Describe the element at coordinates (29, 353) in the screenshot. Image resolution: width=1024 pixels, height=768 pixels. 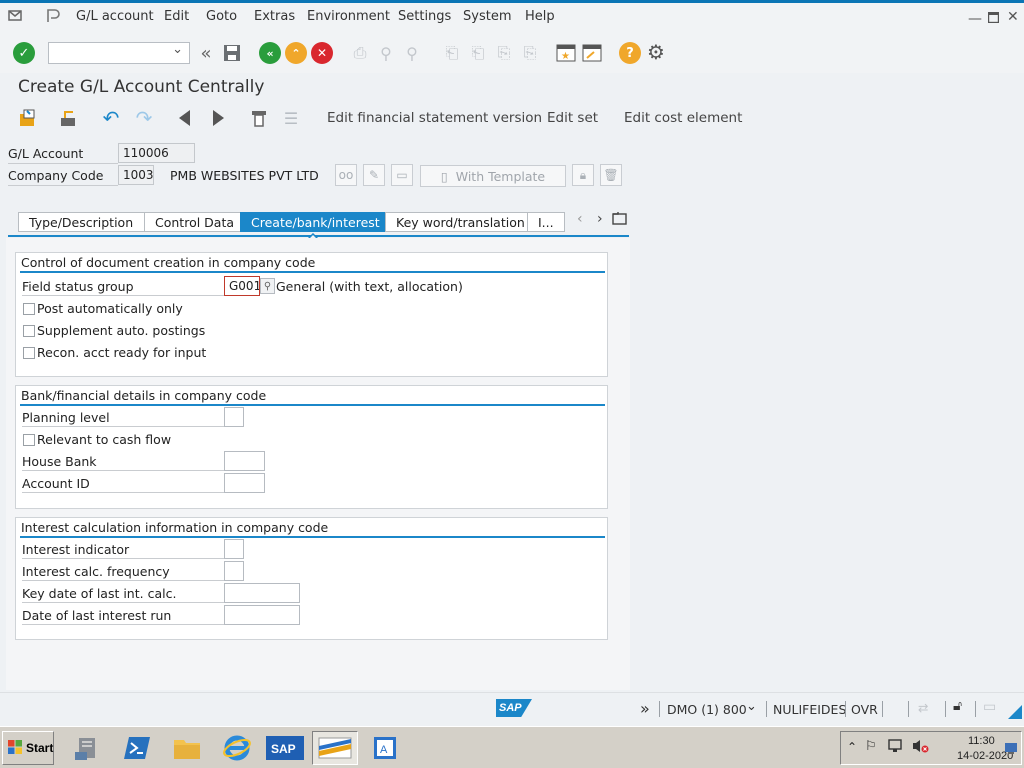
I see `recon-checkbox` at that location.